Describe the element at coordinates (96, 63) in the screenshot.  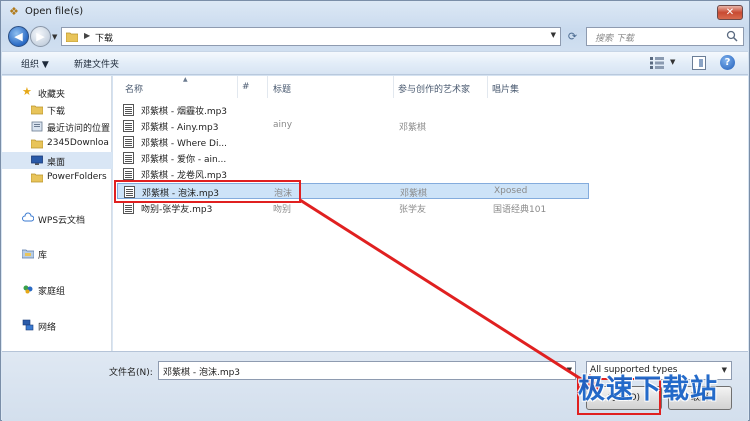
I see `new-folder-button: 新建文件夹` at that location.